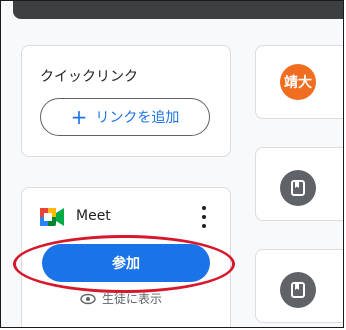 Image resolution: width=346 pixels, height=330 pixels. Describe the element at coordinates (79, 117) in the screenshot. I see `plus-icon: +` at that location.